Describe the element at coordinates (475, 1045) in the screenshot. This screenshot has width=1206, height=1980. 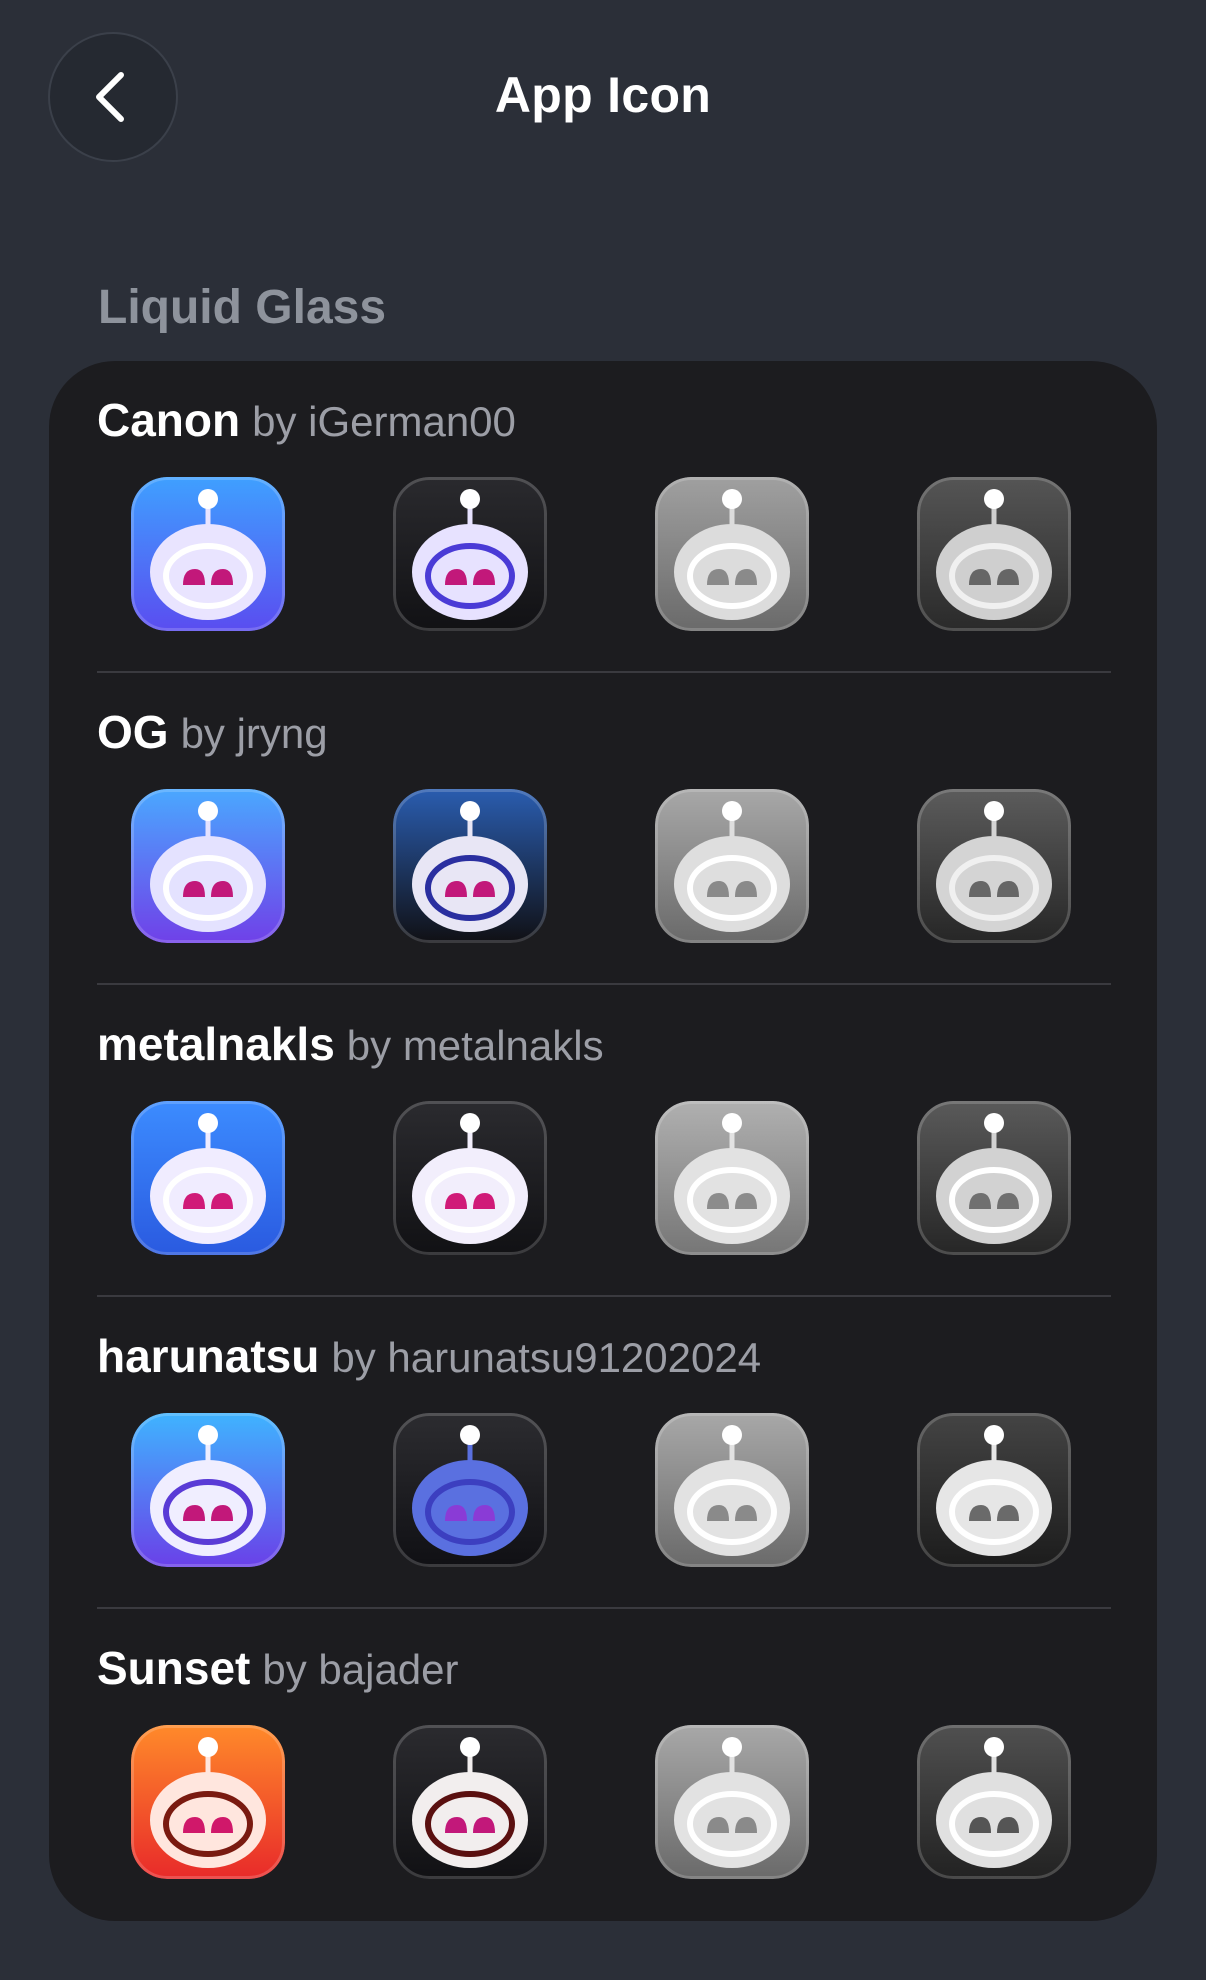
I see `row-author: by metalnakls` at that location.